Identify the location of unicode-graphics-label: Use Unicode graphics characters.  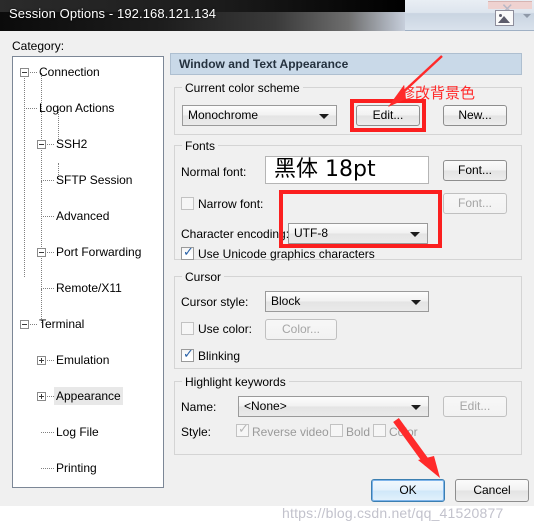
(286, 254).